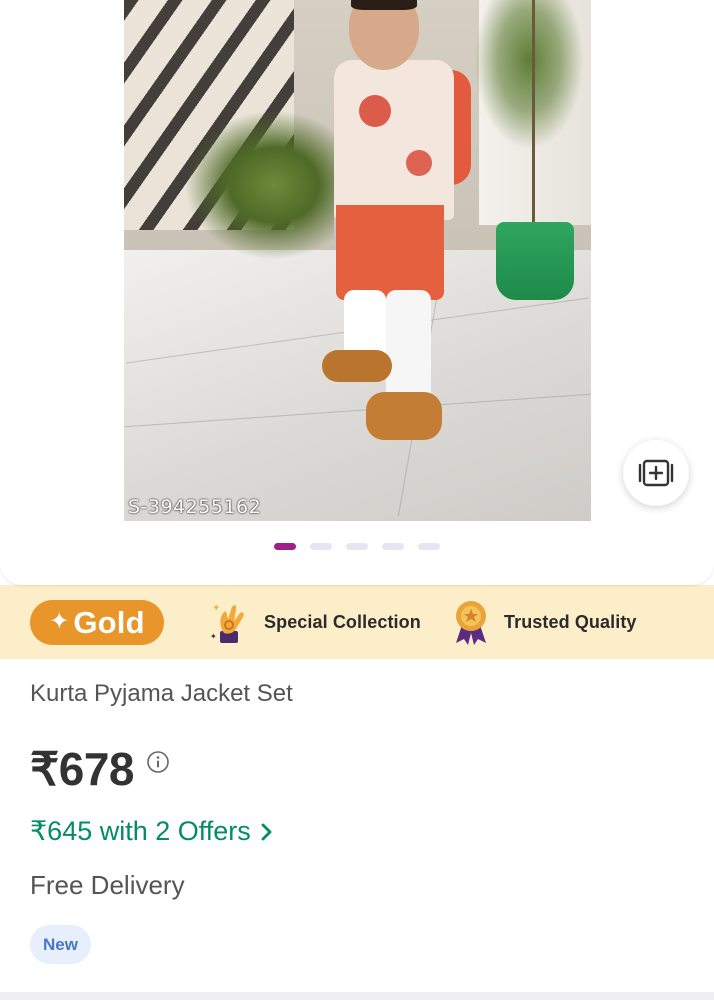 This screenshot has width=714, height=1000. Describe the element at coordinates (384, 5) in the screenshot. I see `image-kid-hair` at that location.